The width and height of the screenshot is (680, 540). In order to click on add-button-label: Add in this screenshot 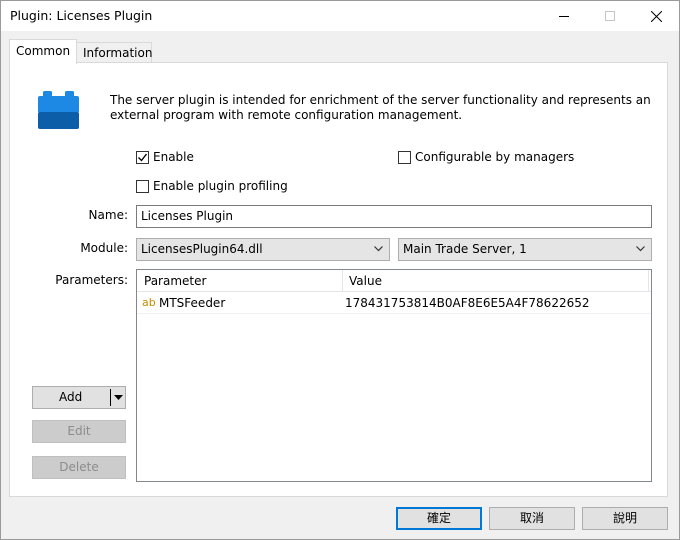, I will do `click(71, 397)`.